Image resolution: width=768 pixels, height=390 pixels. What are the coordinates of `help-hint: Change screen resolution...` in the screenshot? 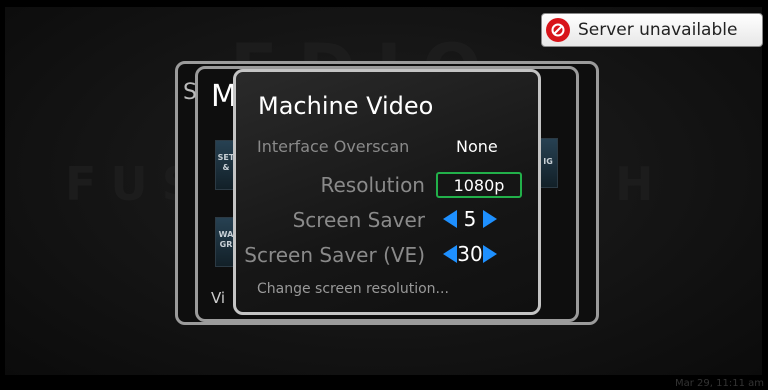 It's located at (353, 289).